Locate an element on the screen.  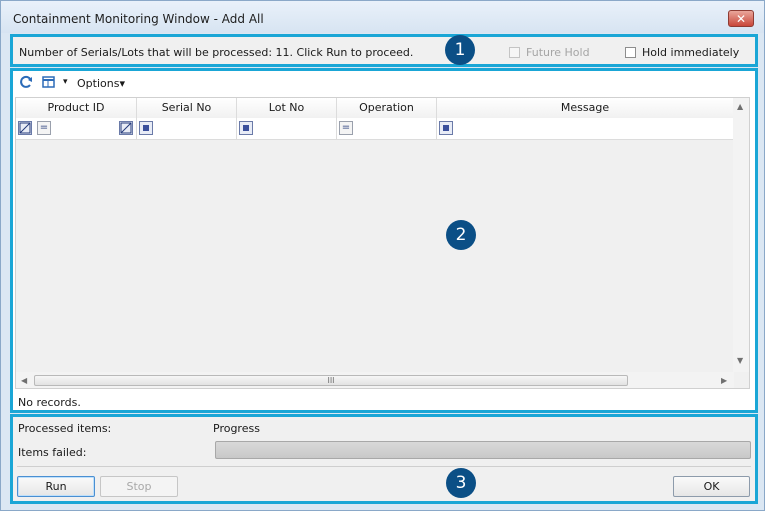
vertical-scrollbar: ▲ ▼ is located at coordinates (741, 235).